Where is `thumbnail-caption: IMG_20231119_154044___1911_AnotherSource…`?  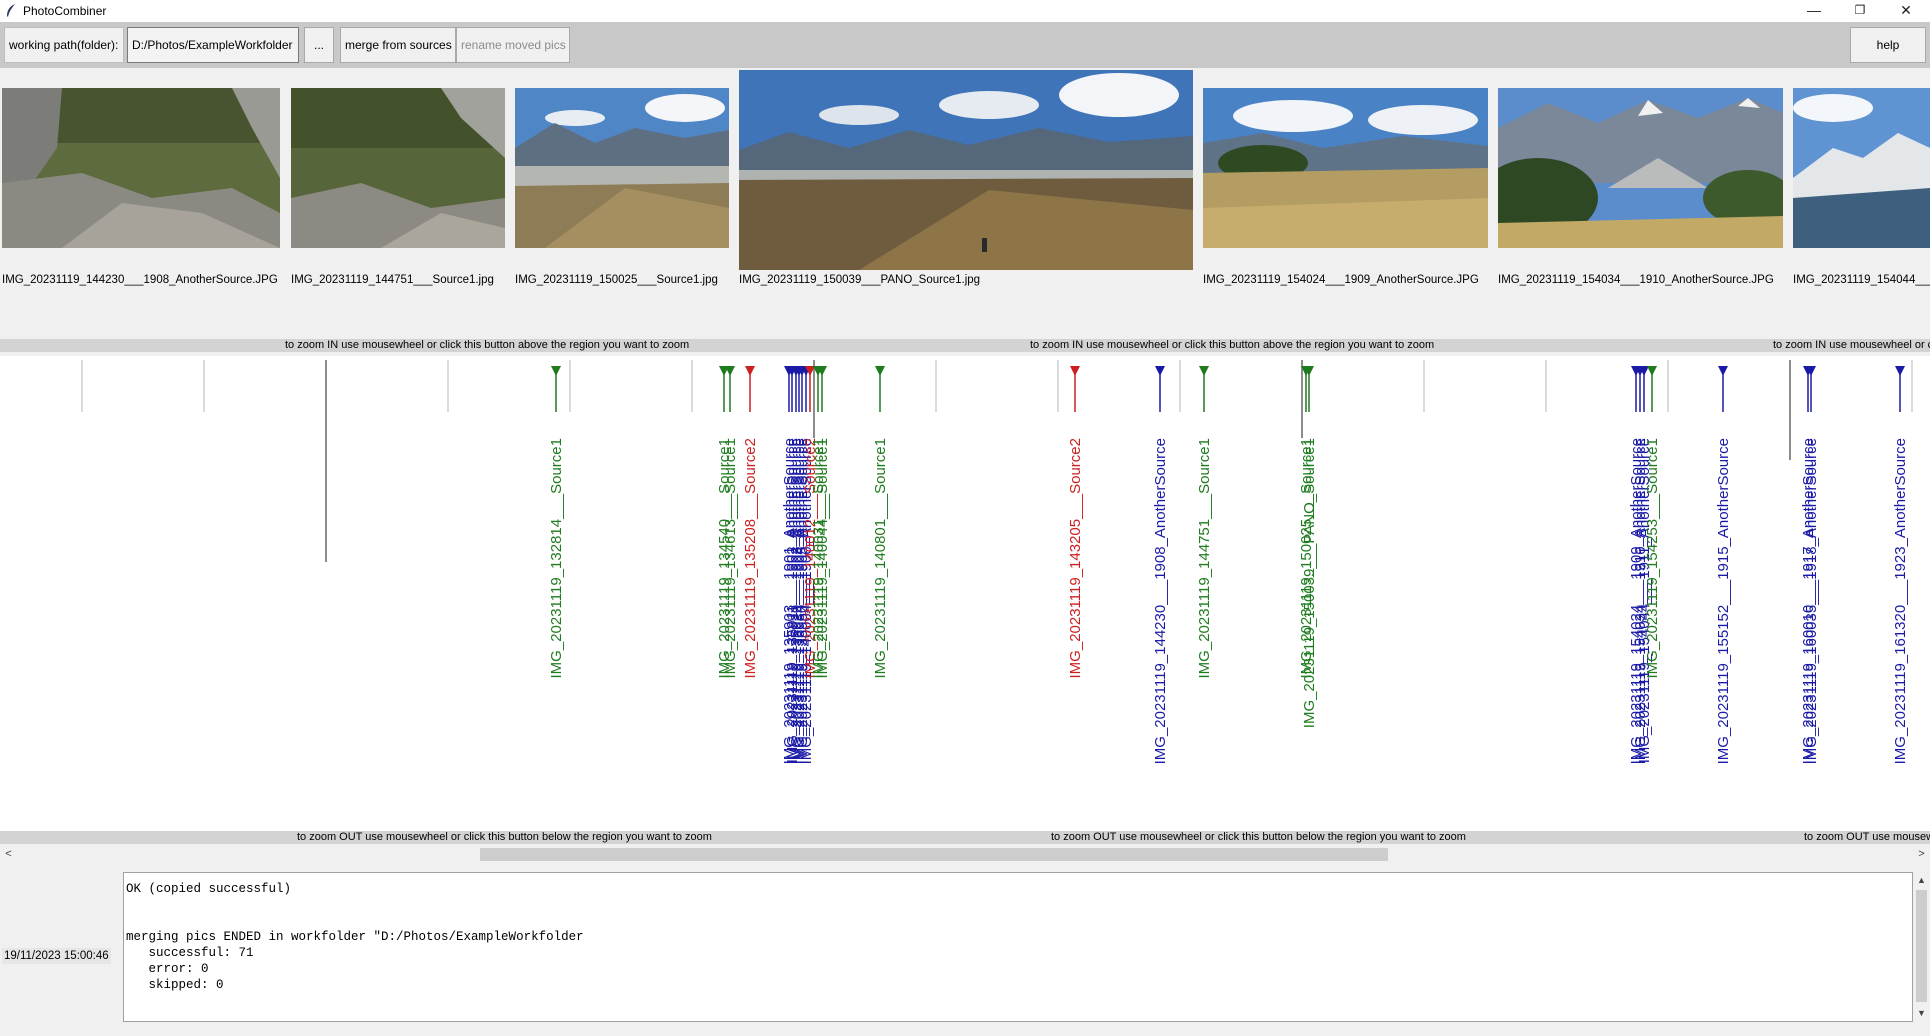 thumbnail-caption: IMG_20231119_154044___1911_AnotherSource… is located at coordinates (1861, 280).